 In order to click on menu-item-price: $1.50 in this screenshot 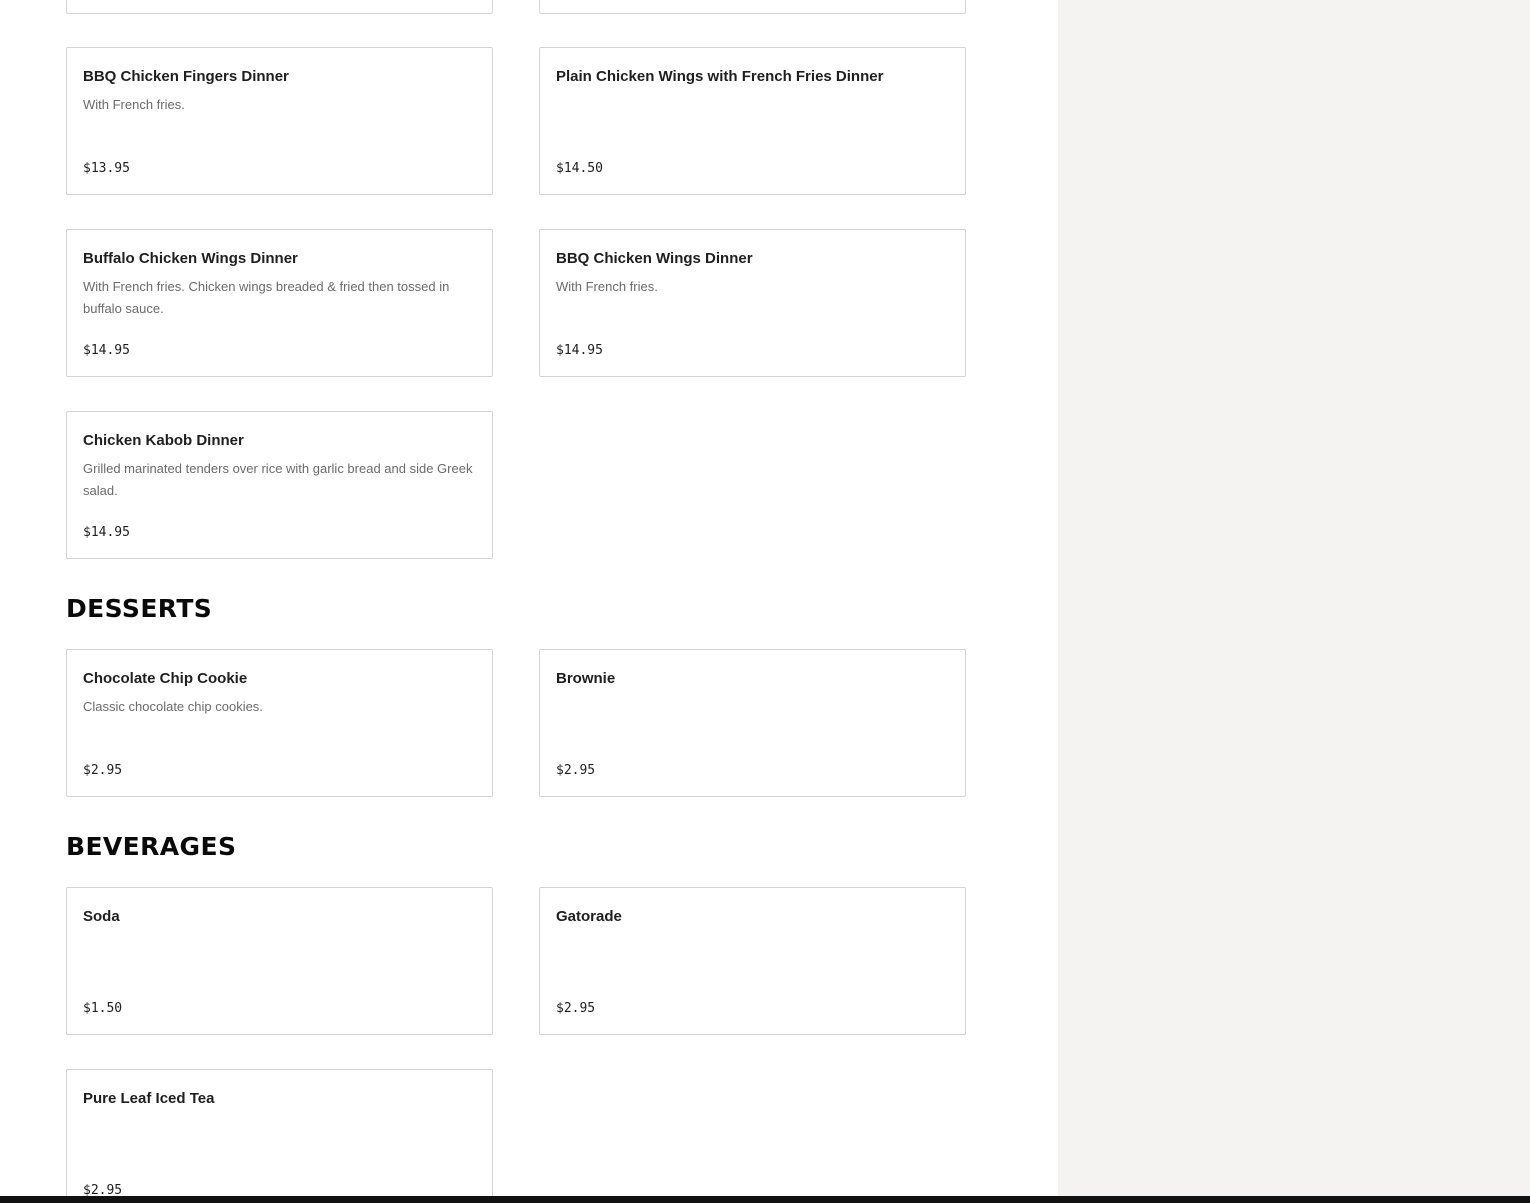, I will do `click(103, 1008)`.